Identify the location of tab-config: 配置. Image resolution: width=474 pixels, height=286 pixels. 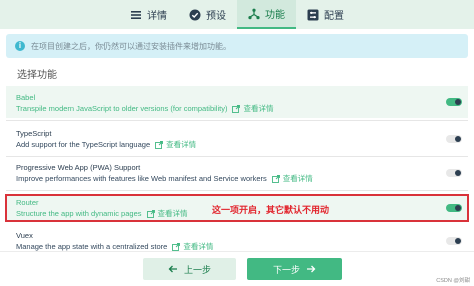
(325, 14).